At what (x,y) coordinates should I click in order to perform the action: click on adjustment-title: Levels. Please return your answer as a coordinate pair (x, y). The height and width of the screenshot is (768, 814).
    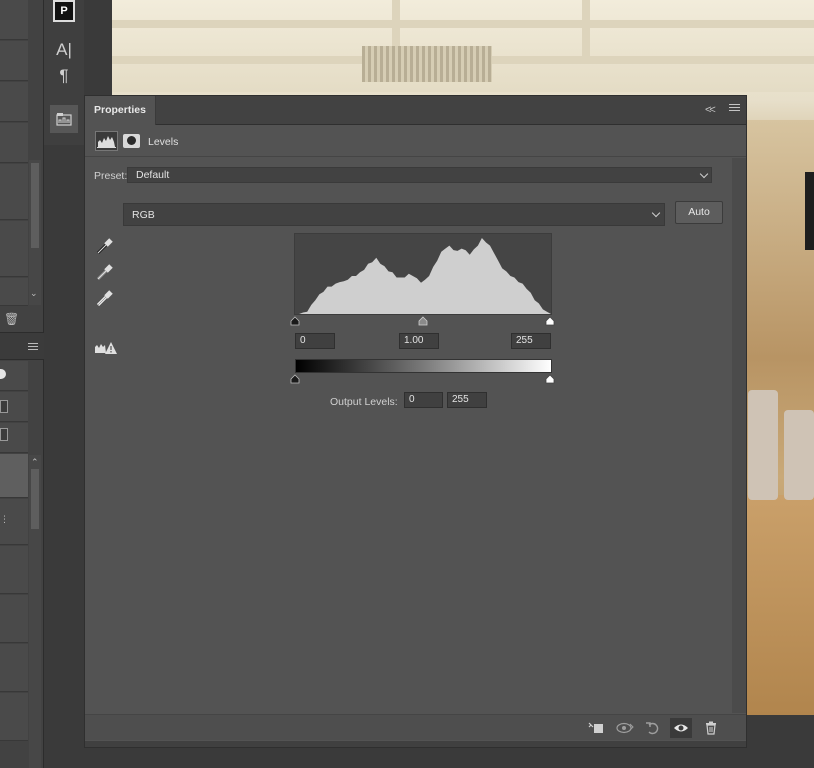
    Looking at the image, I should click on (163, 142).